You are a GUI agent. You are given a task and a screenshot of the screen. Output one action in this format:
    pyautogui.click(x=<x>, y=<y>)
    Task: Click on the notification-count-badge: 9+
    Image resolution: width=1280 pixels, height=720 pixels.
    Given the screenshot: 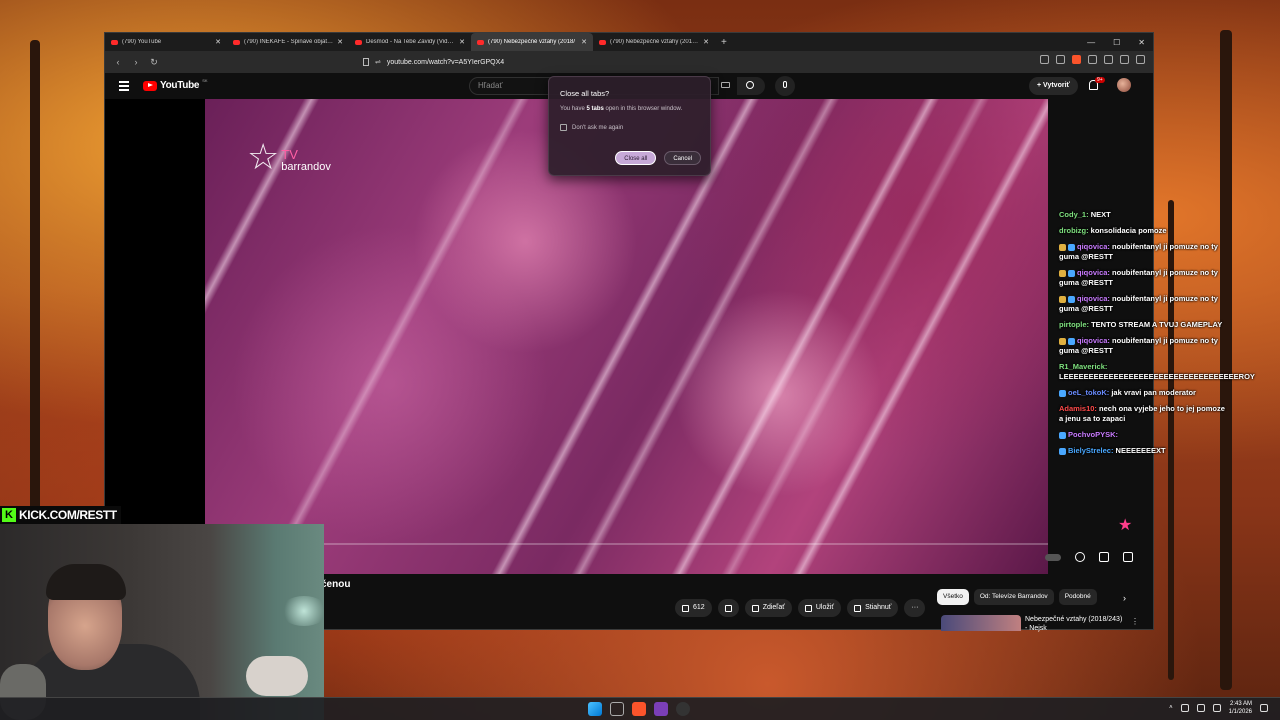 What is the action you would take?
    pyautogui.click(x=1100, y=80)
    